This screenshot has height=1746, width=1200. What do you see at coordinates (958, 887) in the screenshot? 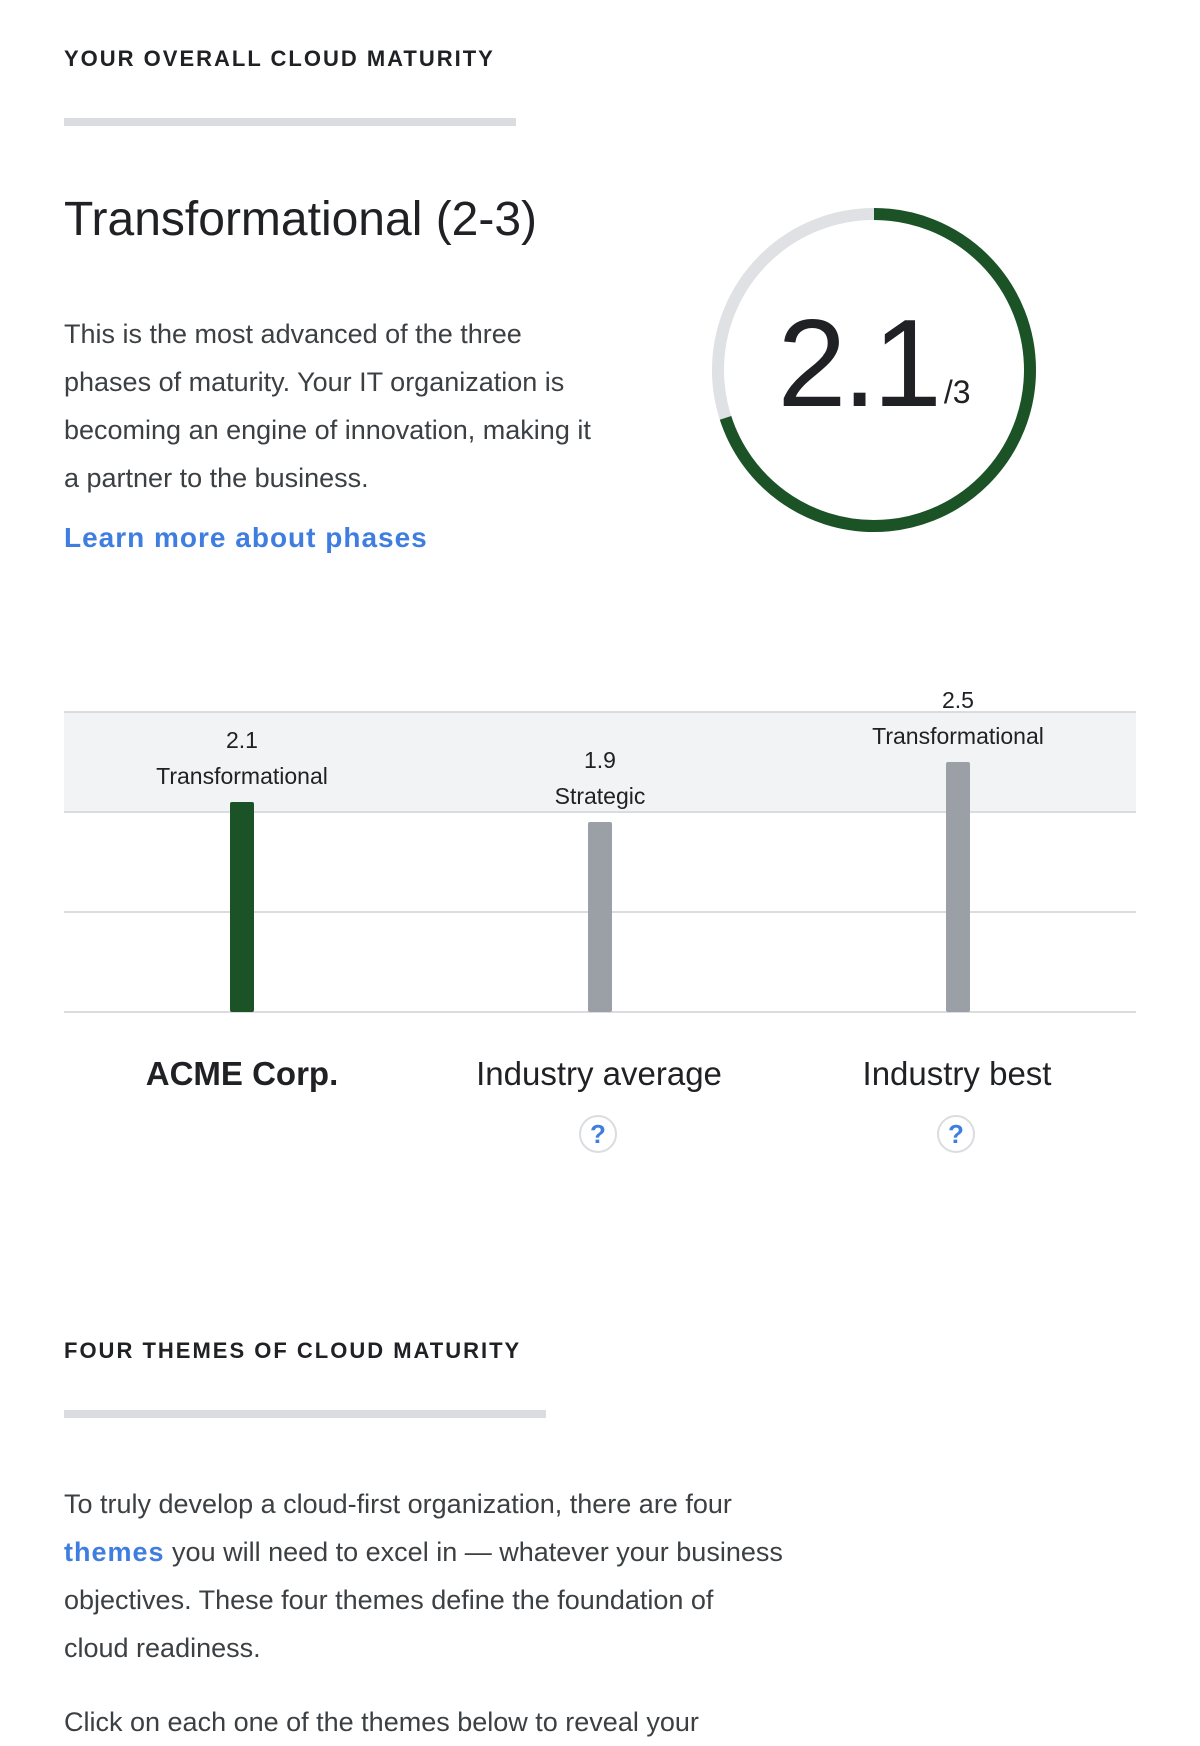
I see `bar-industry-best` at bounding box center [958, 887].